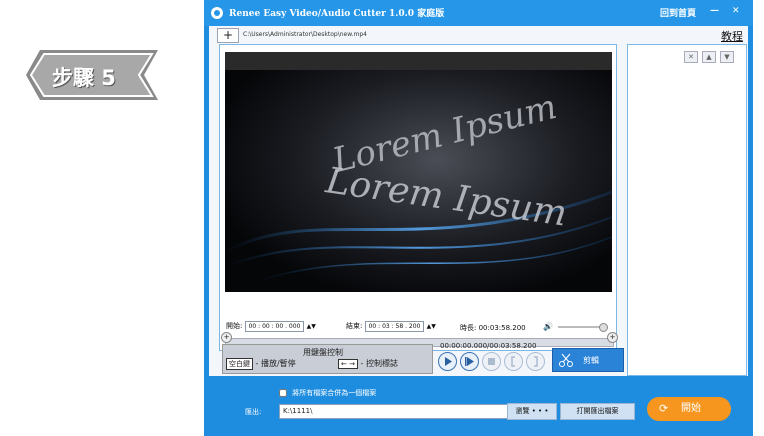 The image size is (764, 436). Describe the element at coordinates (379, 363) in the screenshot. I see `arrow-desc: - 控制標誌` at that location.